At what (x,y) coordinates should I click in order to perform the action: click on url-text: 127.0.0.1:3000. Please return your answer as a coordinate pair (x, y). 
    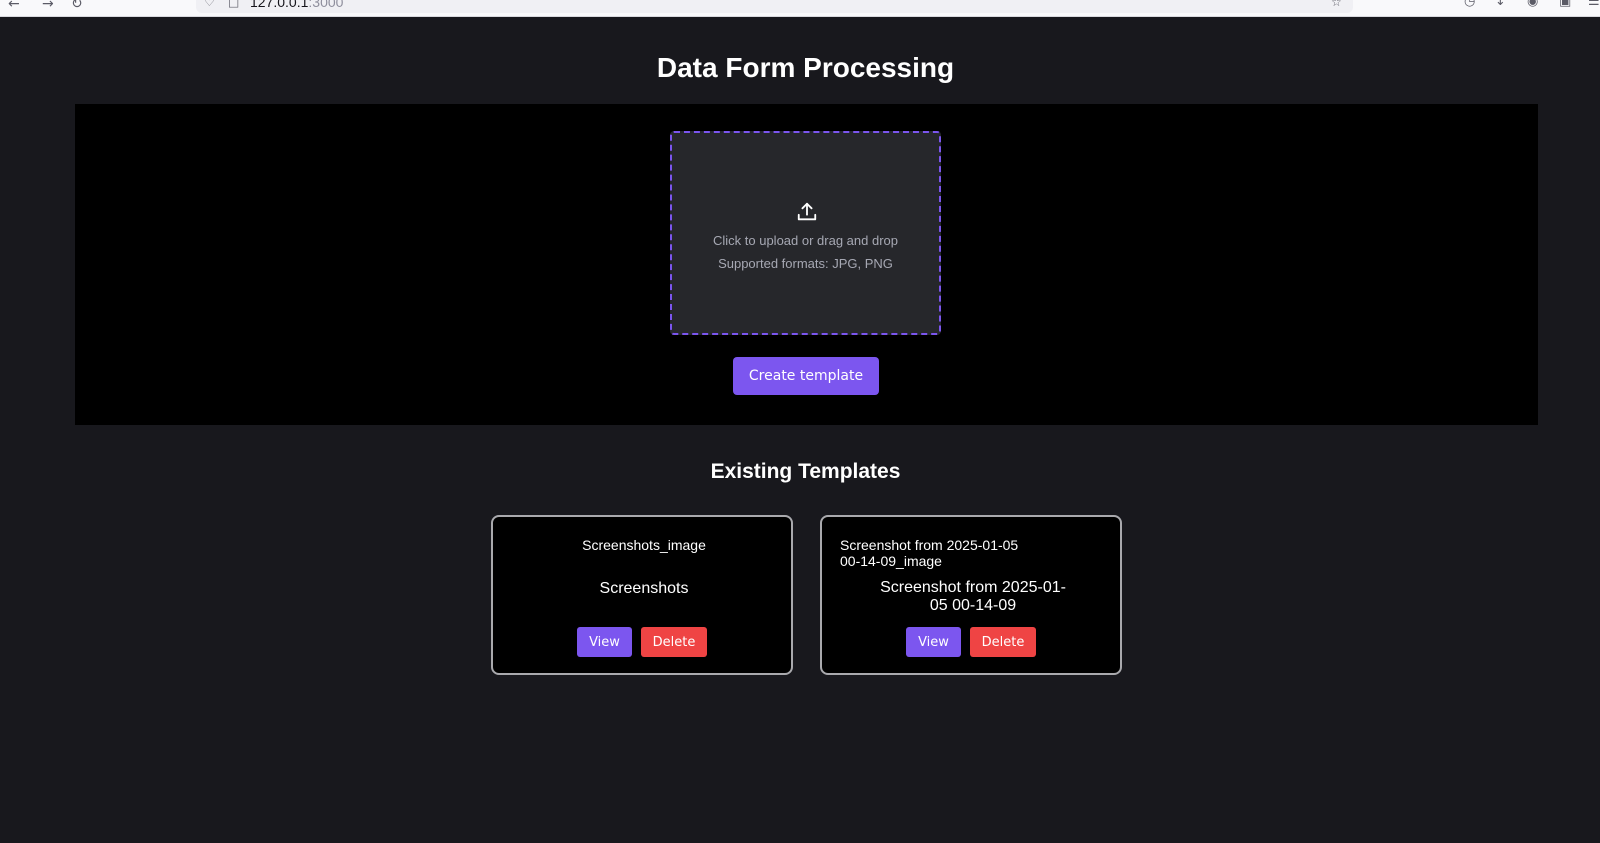
    Looking at the image, I should click on (296, 5).